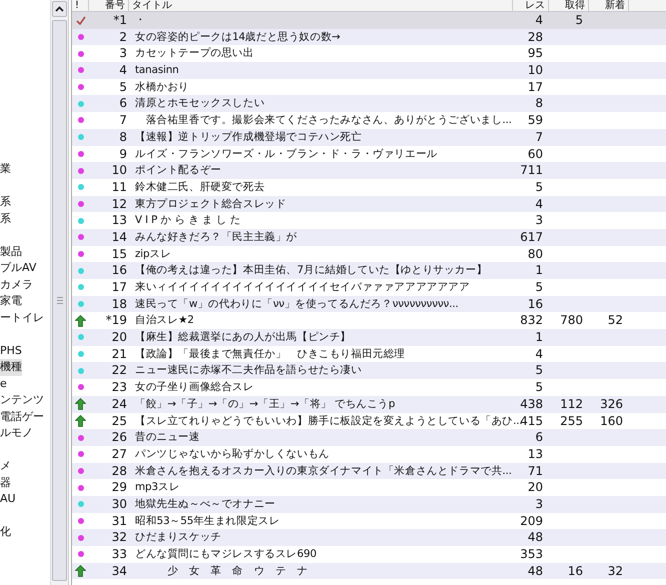 Image resolution: width=666 pixels, height=585 pixels. Describe the element at coordinates (369, 237) in the screenshot. I see `thread-row: 14 みんな好きだろ？「民主主義」が 617` at that location.